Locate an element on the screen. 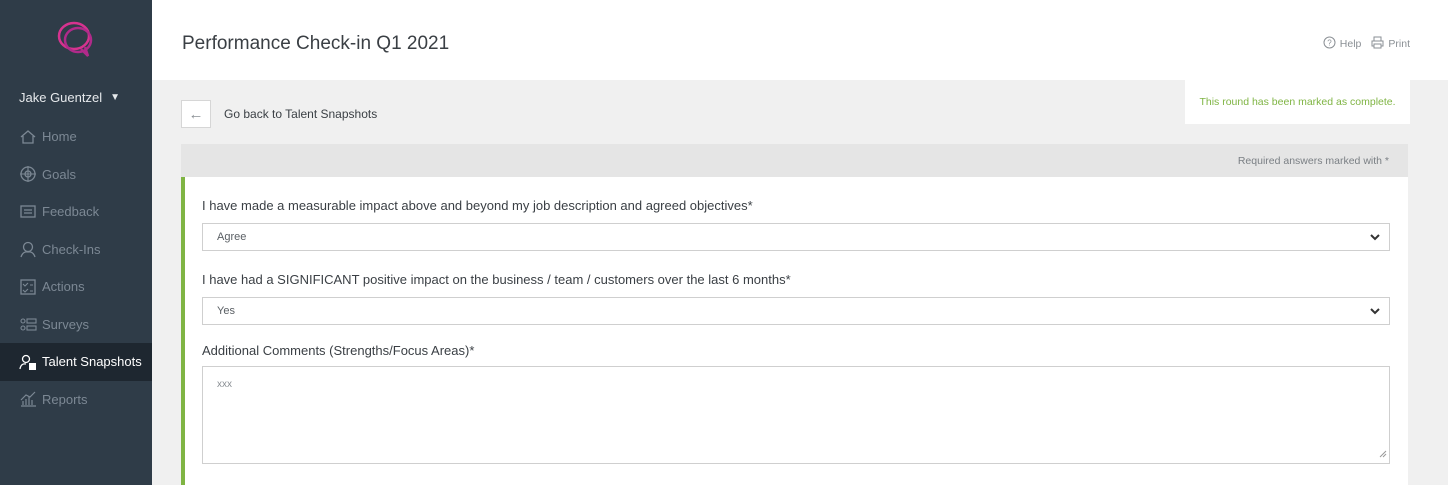  help-icon: ? is located at coordinates (1329, 44).